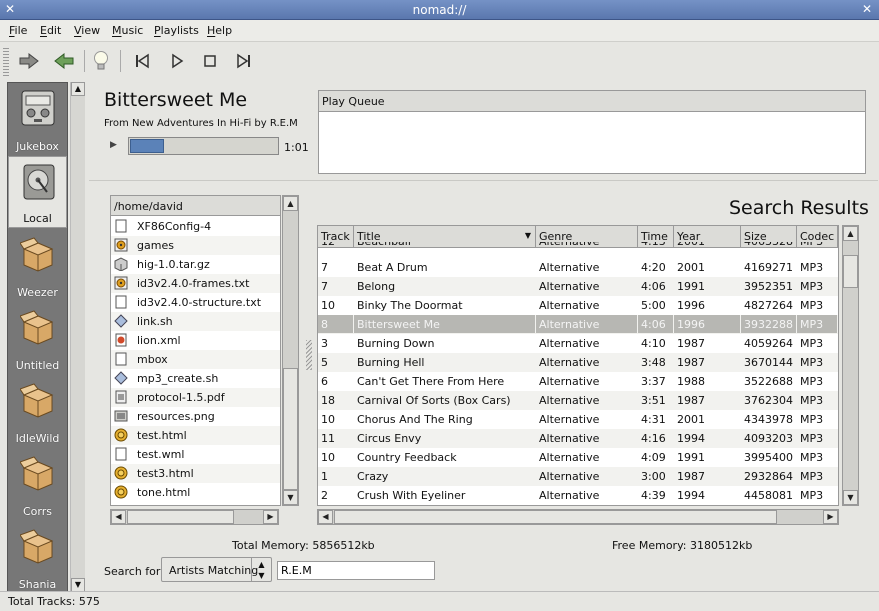 Image resolution: width=879 pixels, height=611 pixels. What do you see at coordinates (37, 218) in the screenshot?
I see `sidebar-item-label: Local` at bounding box center [37, 218].